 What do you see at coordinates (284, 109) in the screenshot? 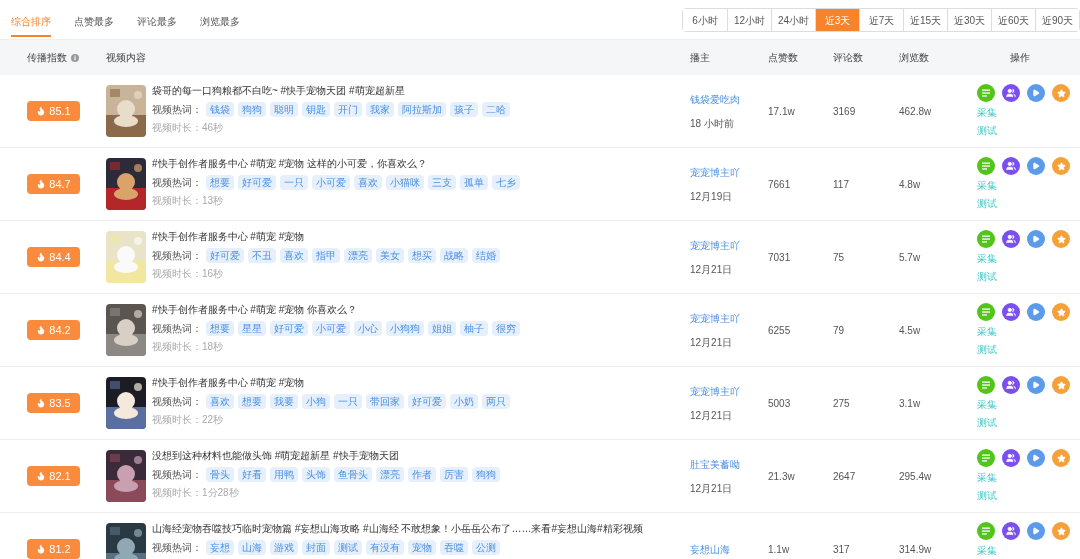
I see `keyword-tag: 聪明` at bounding box center [284, 109].